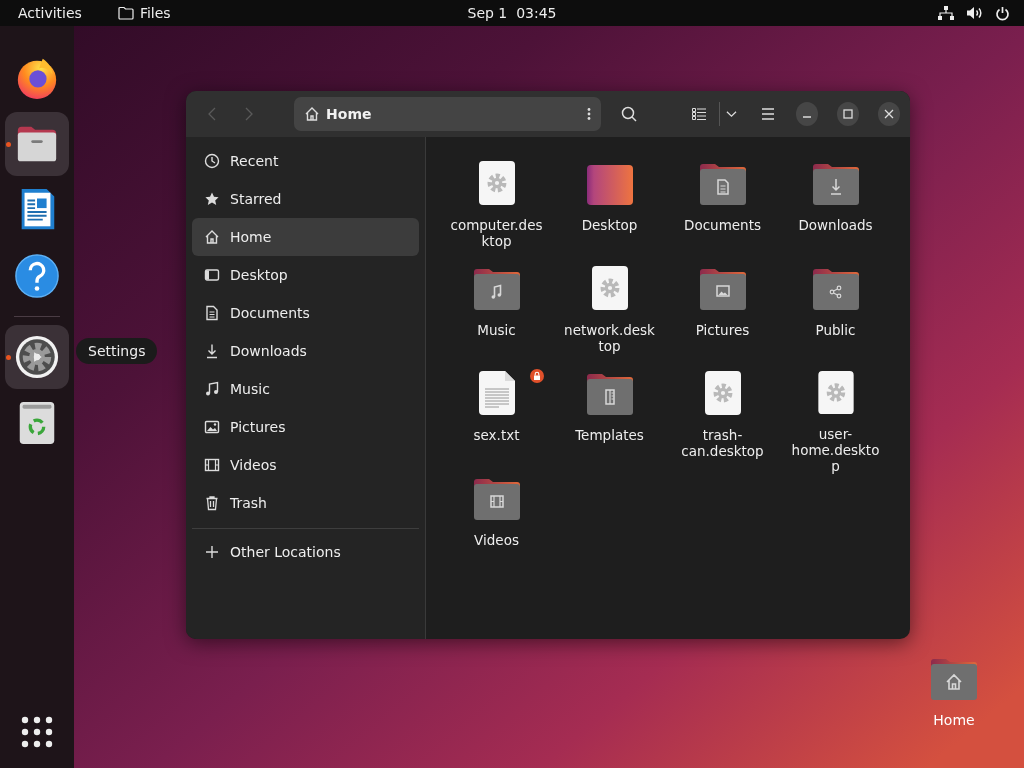  Describe the element at coordinates (212, 427) in the screenshot. I see `picture-icon` at that location.